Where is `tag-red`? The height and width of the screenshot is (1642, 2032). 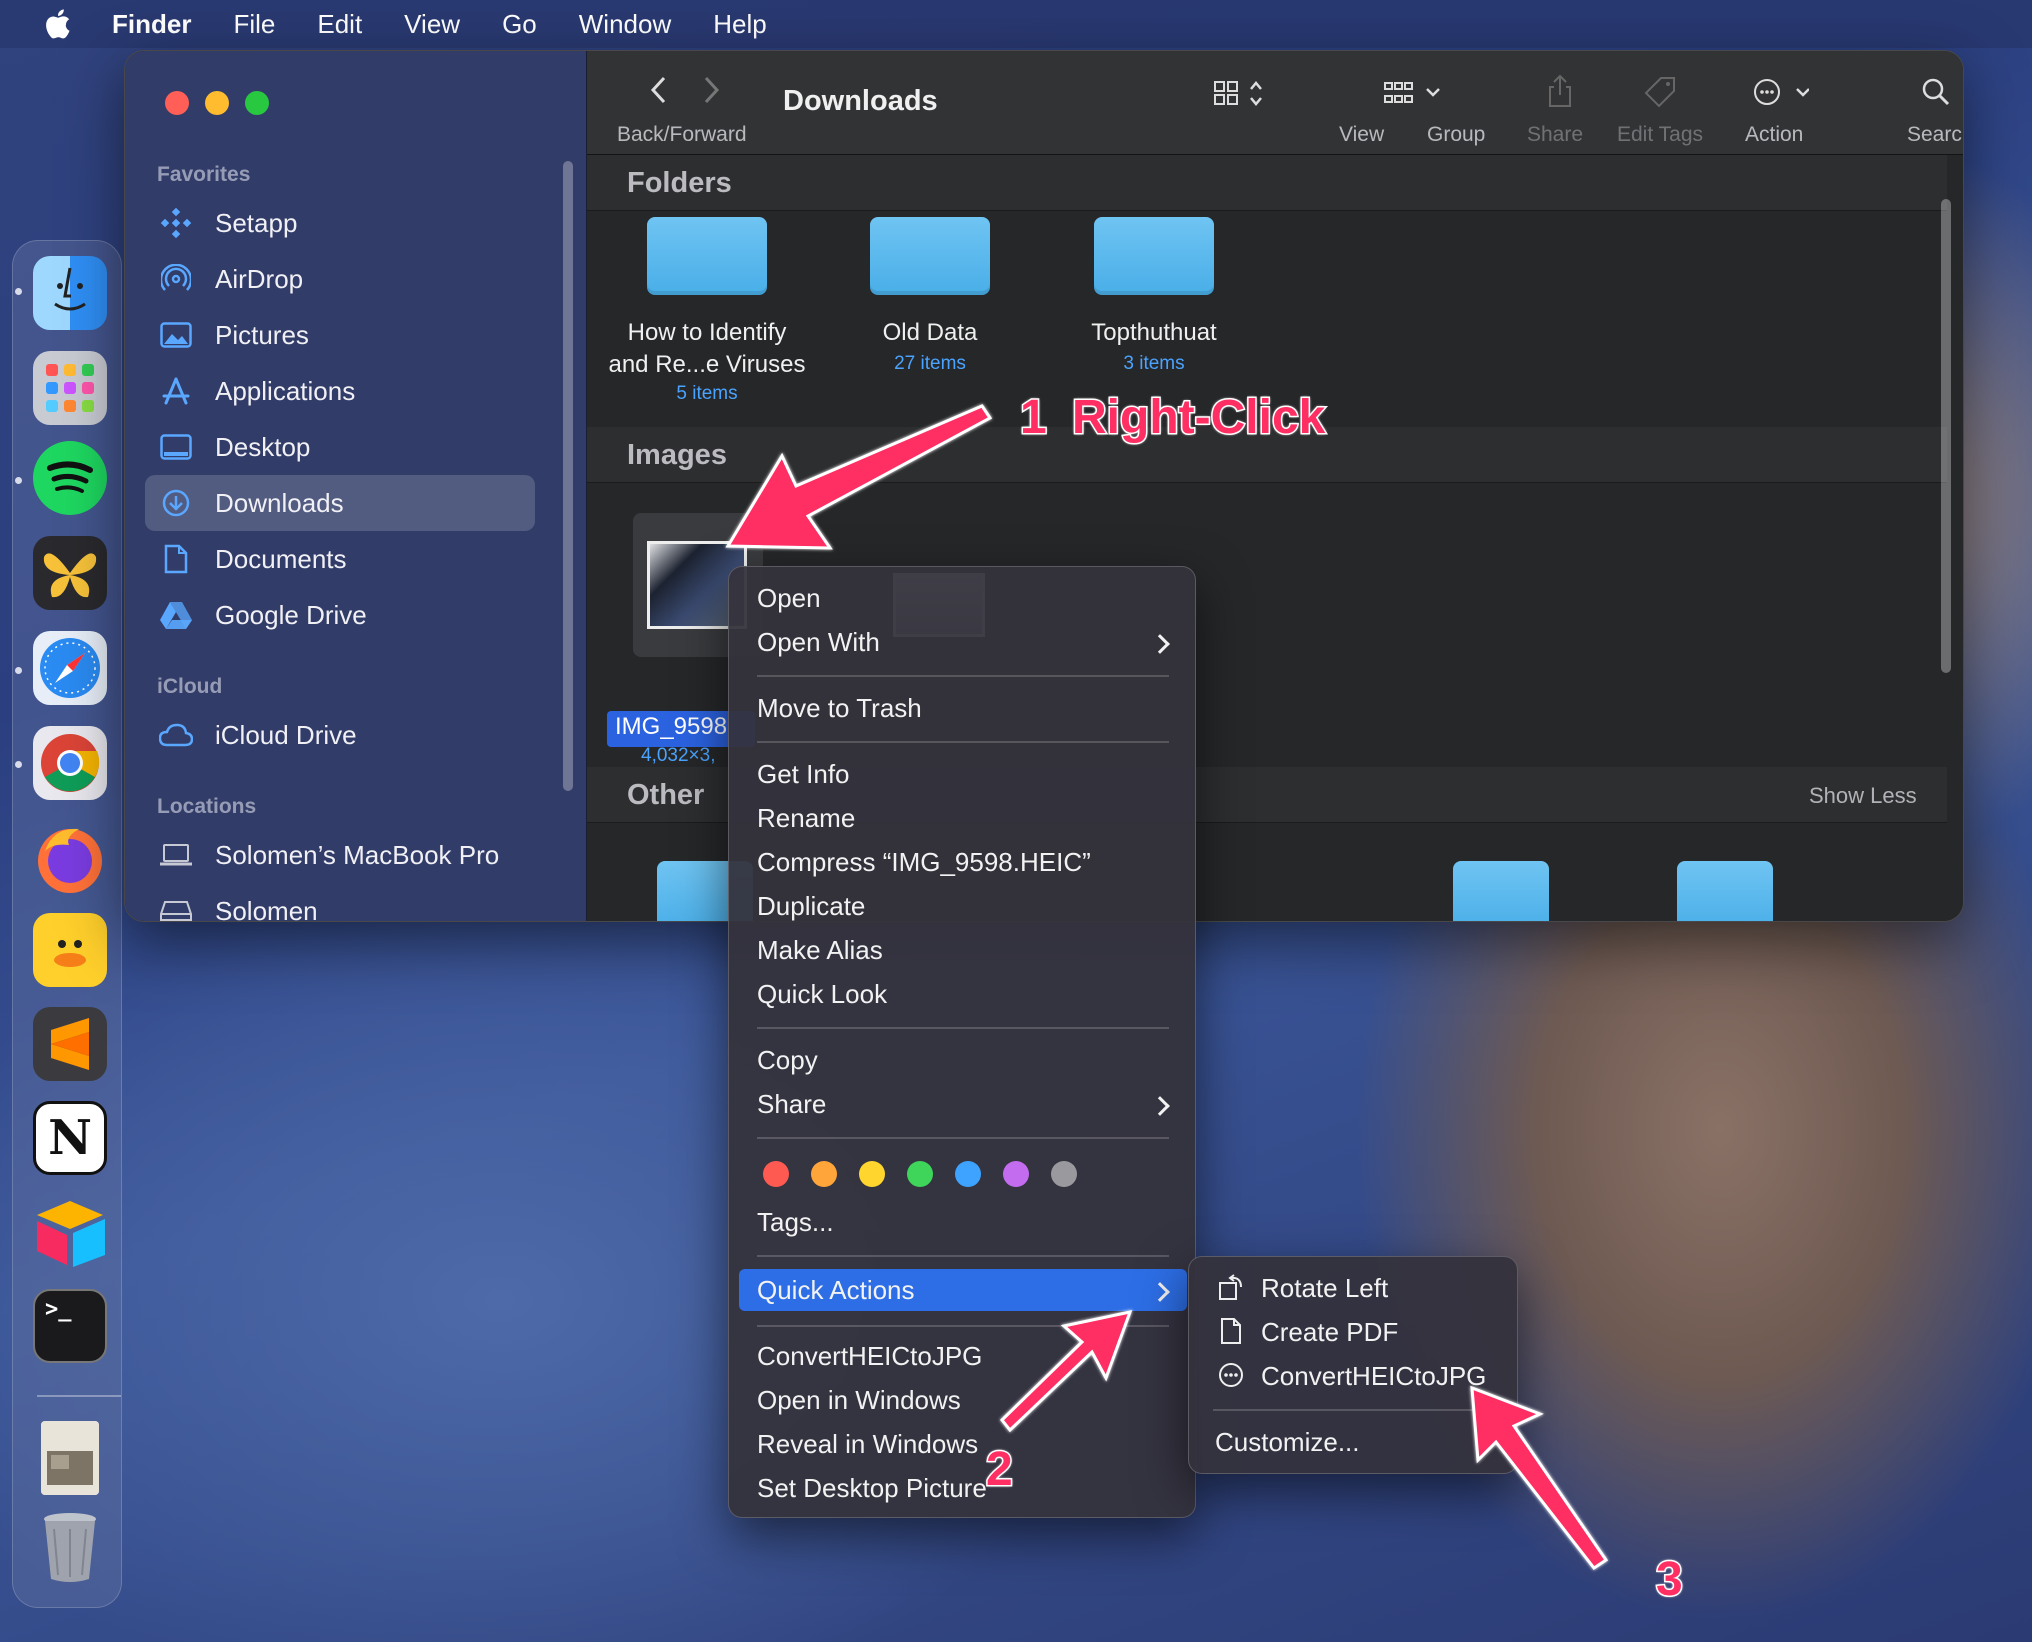
tag-red is located at coordinates (776, 1174).